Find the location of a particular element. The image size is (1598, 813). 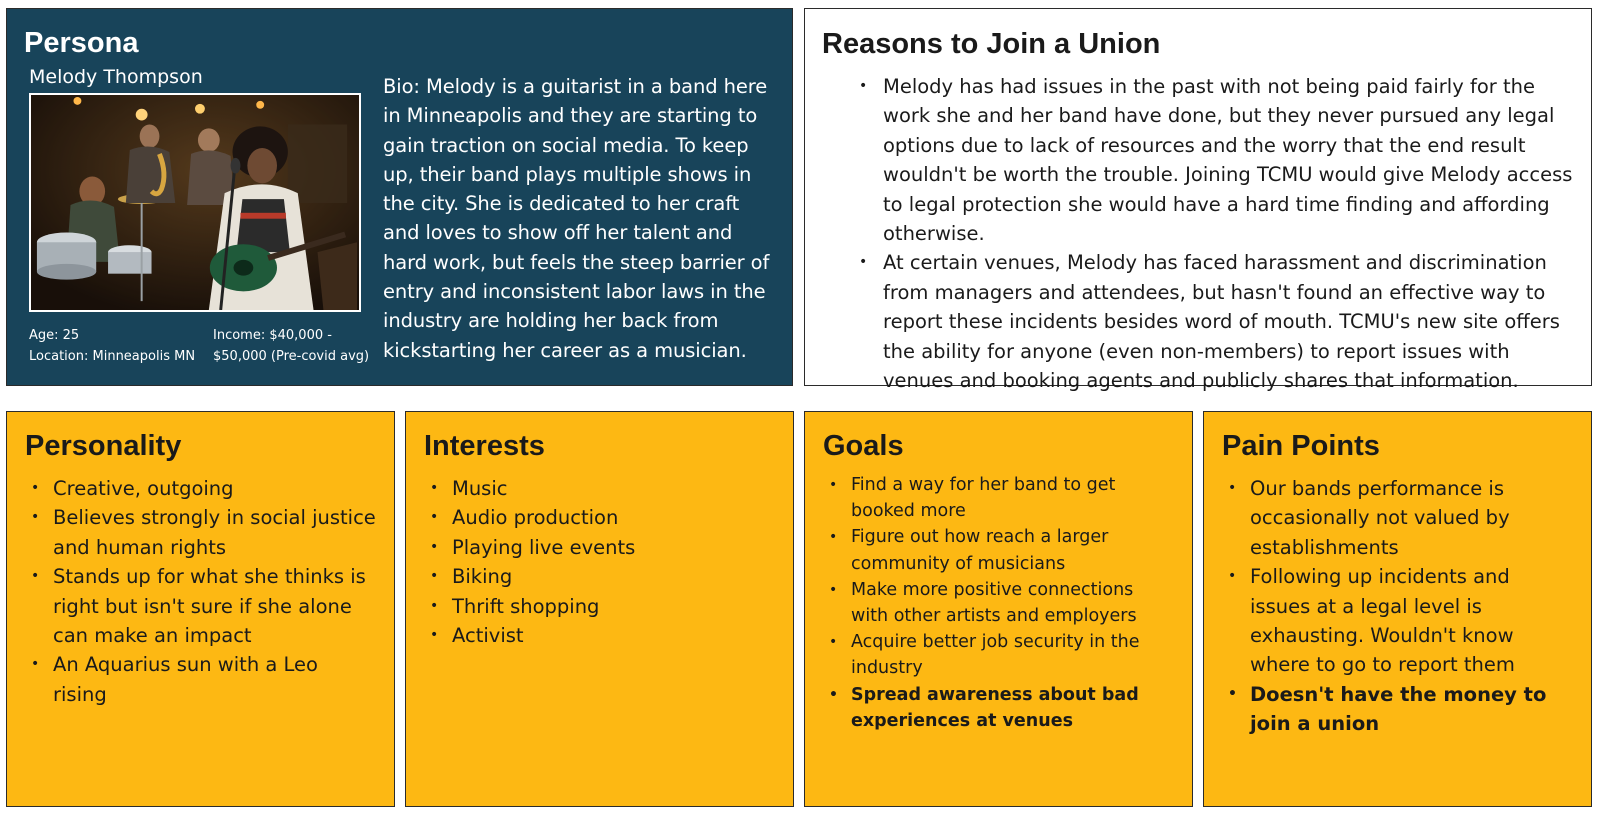

personality-title: Personality is located at coordinates (103, 446).